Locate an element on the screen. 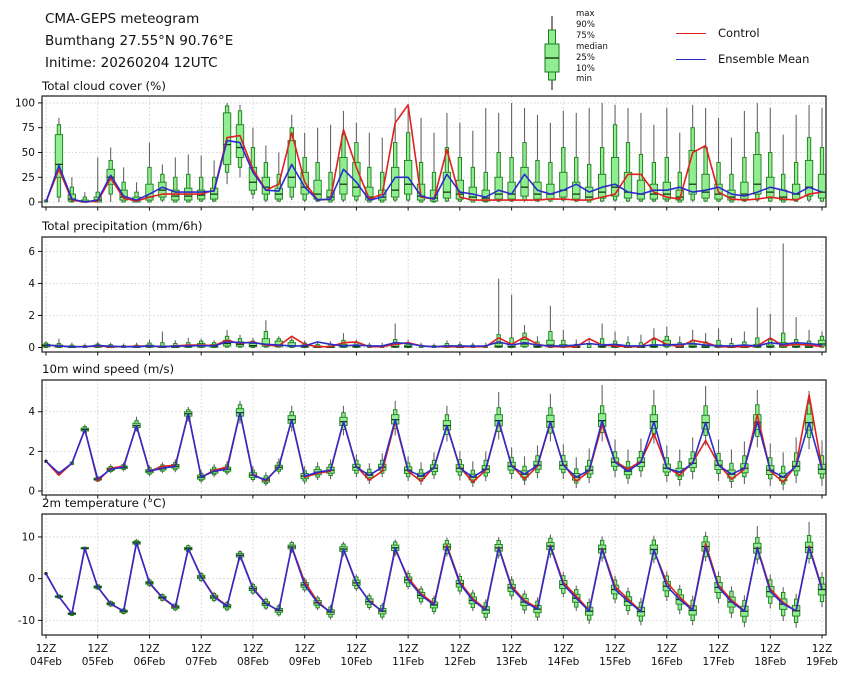  svg-text: 18Feb is located at coordinates (770, 662).